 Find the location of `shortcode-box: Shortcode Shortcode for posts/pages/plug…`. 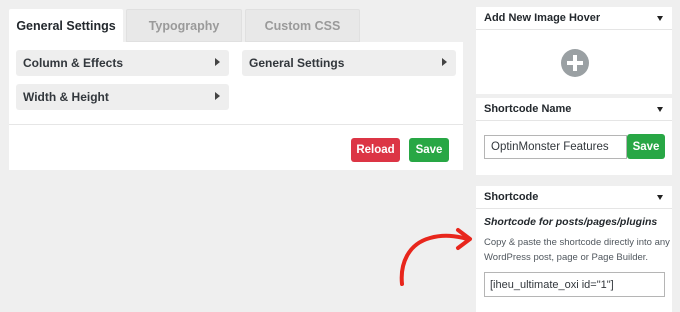

shortcode-box: Shortcode Shortcode for posts/pages/plug… is located at coordinates (574, 249).